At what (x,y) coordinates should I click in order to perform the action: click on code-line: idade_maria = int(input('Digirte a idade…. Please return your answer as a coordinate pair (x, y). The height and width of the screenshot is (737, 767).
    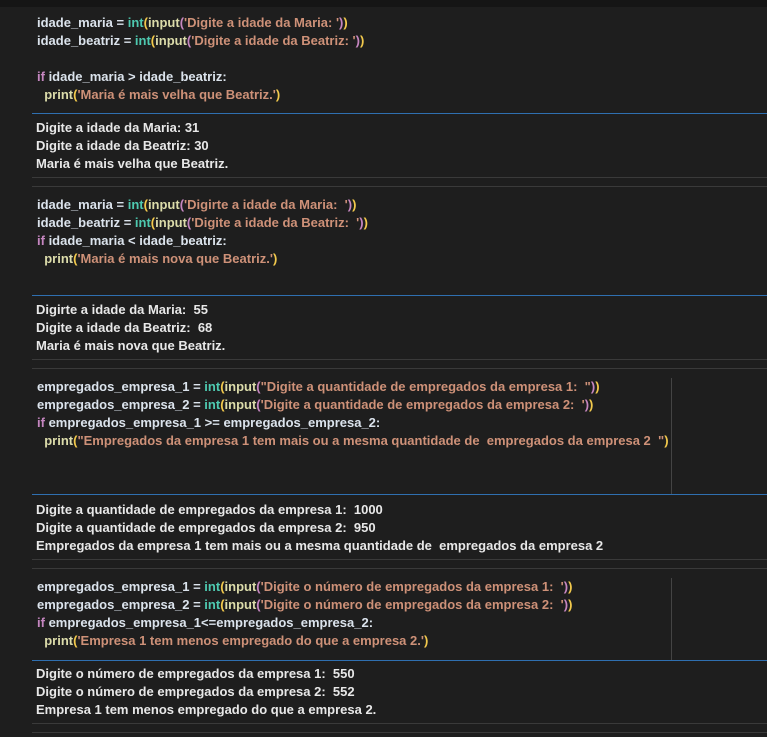
    Looking at the image, I should click on (197, 204).